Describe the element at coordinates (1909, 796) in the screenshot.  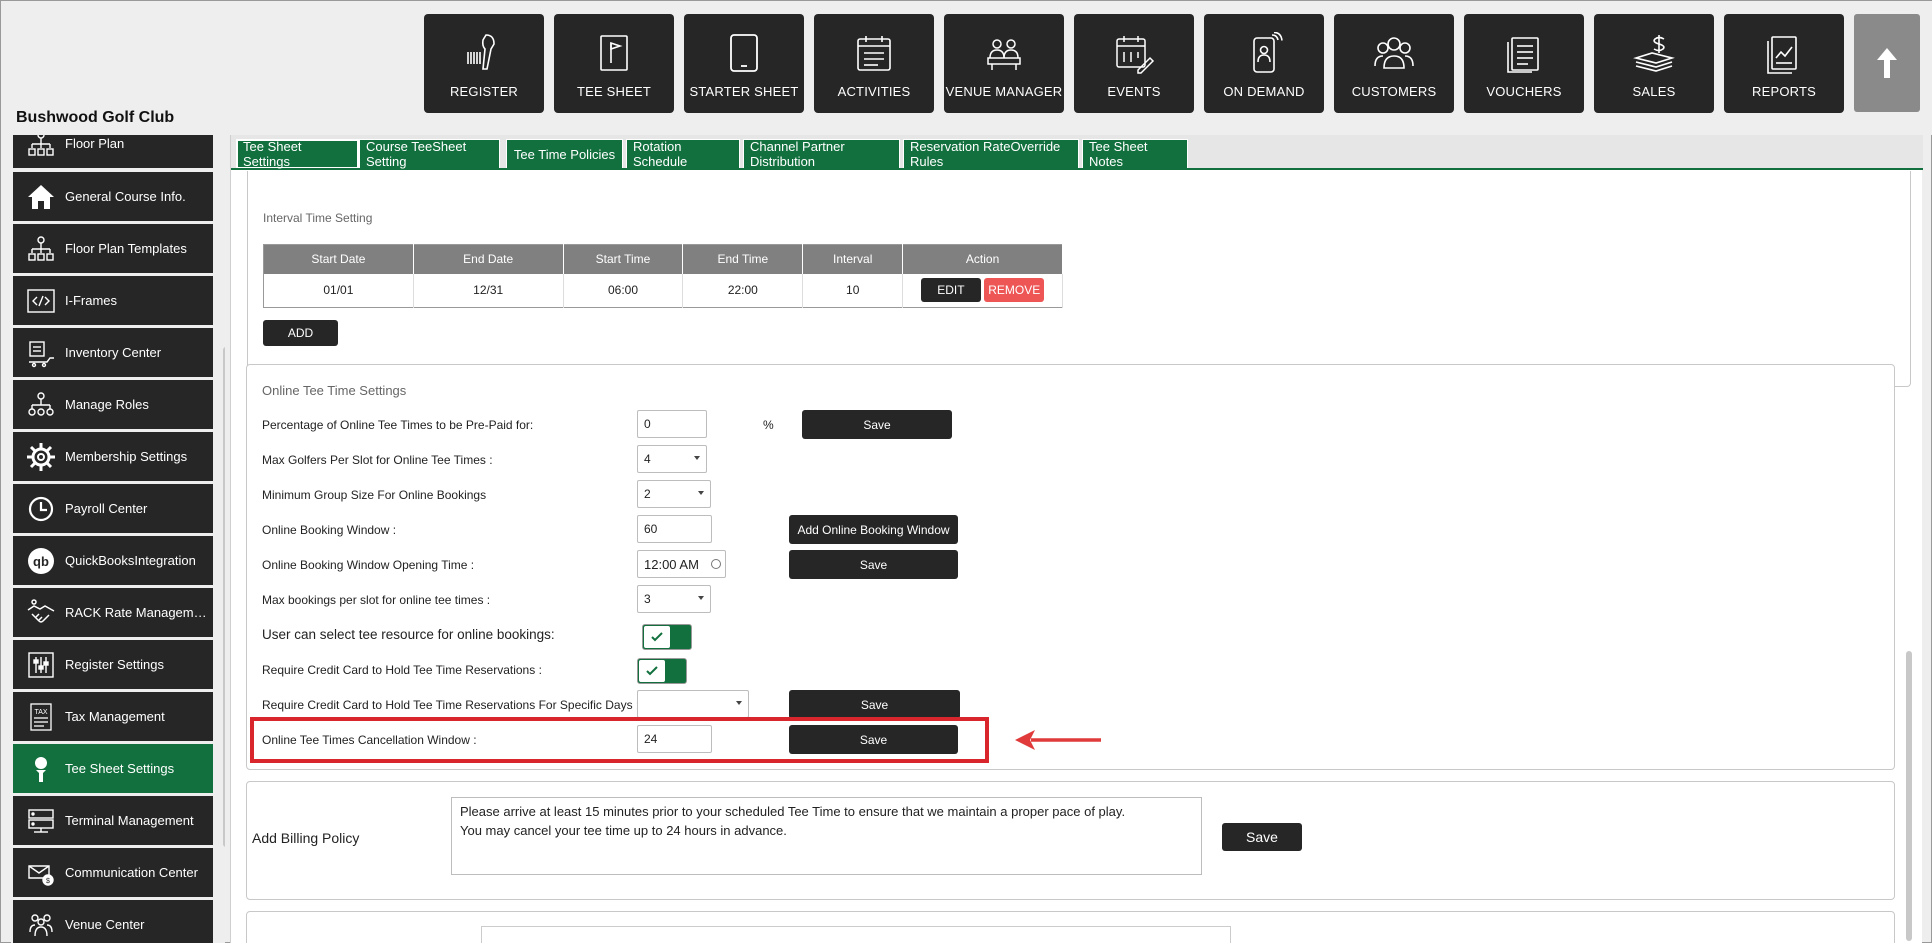
I see `main-scrollbar` at that location.